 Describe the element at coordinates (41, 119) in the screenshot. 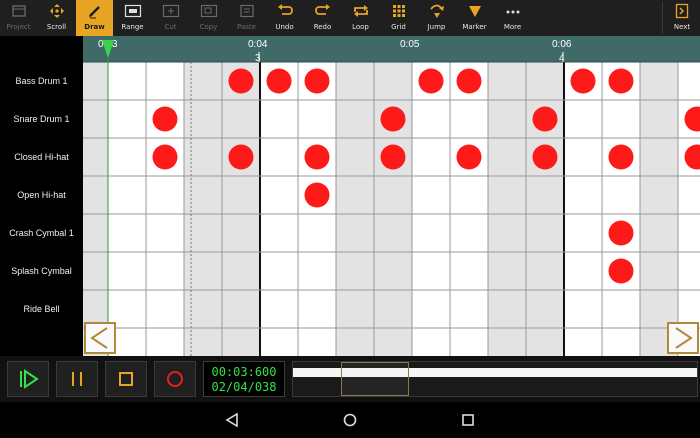

I see `track-label-snare-drum: Snare Drum 1` at that location.